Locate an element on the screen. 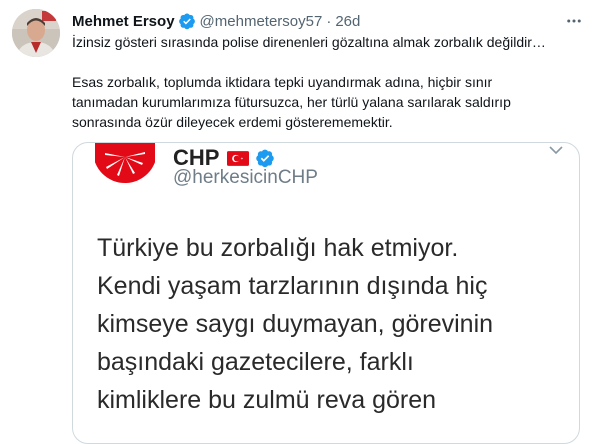 This screenshot has height=444, width=600. turkish-flag-icon is located at coordinates (238, 158).